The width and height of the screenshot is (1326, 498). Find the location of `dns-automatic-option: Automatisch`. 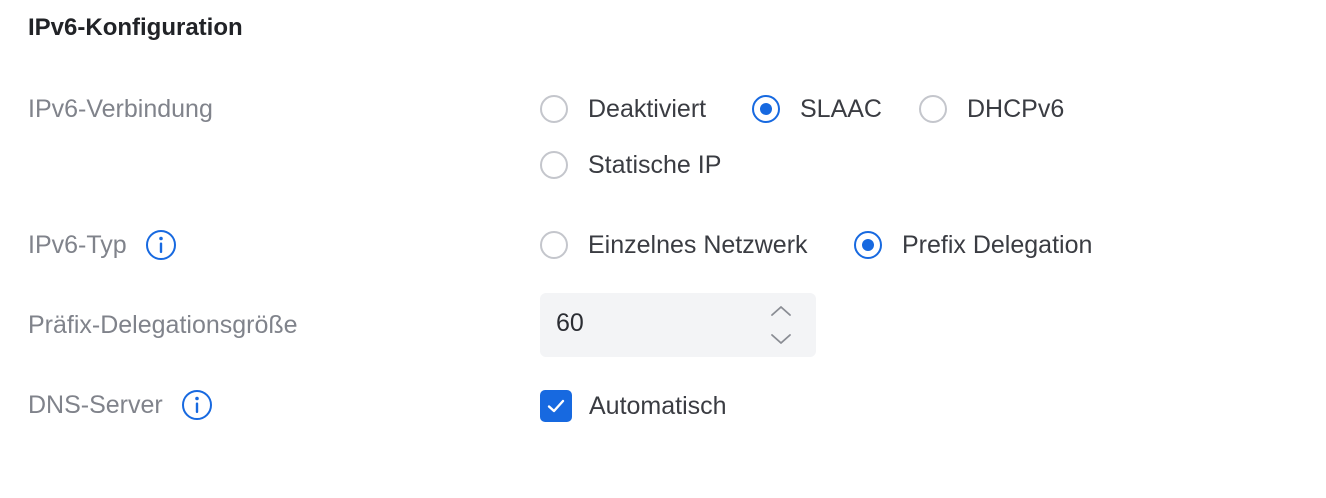

dns-automatic-option: Automatisch is located at coordinates (633, 406).